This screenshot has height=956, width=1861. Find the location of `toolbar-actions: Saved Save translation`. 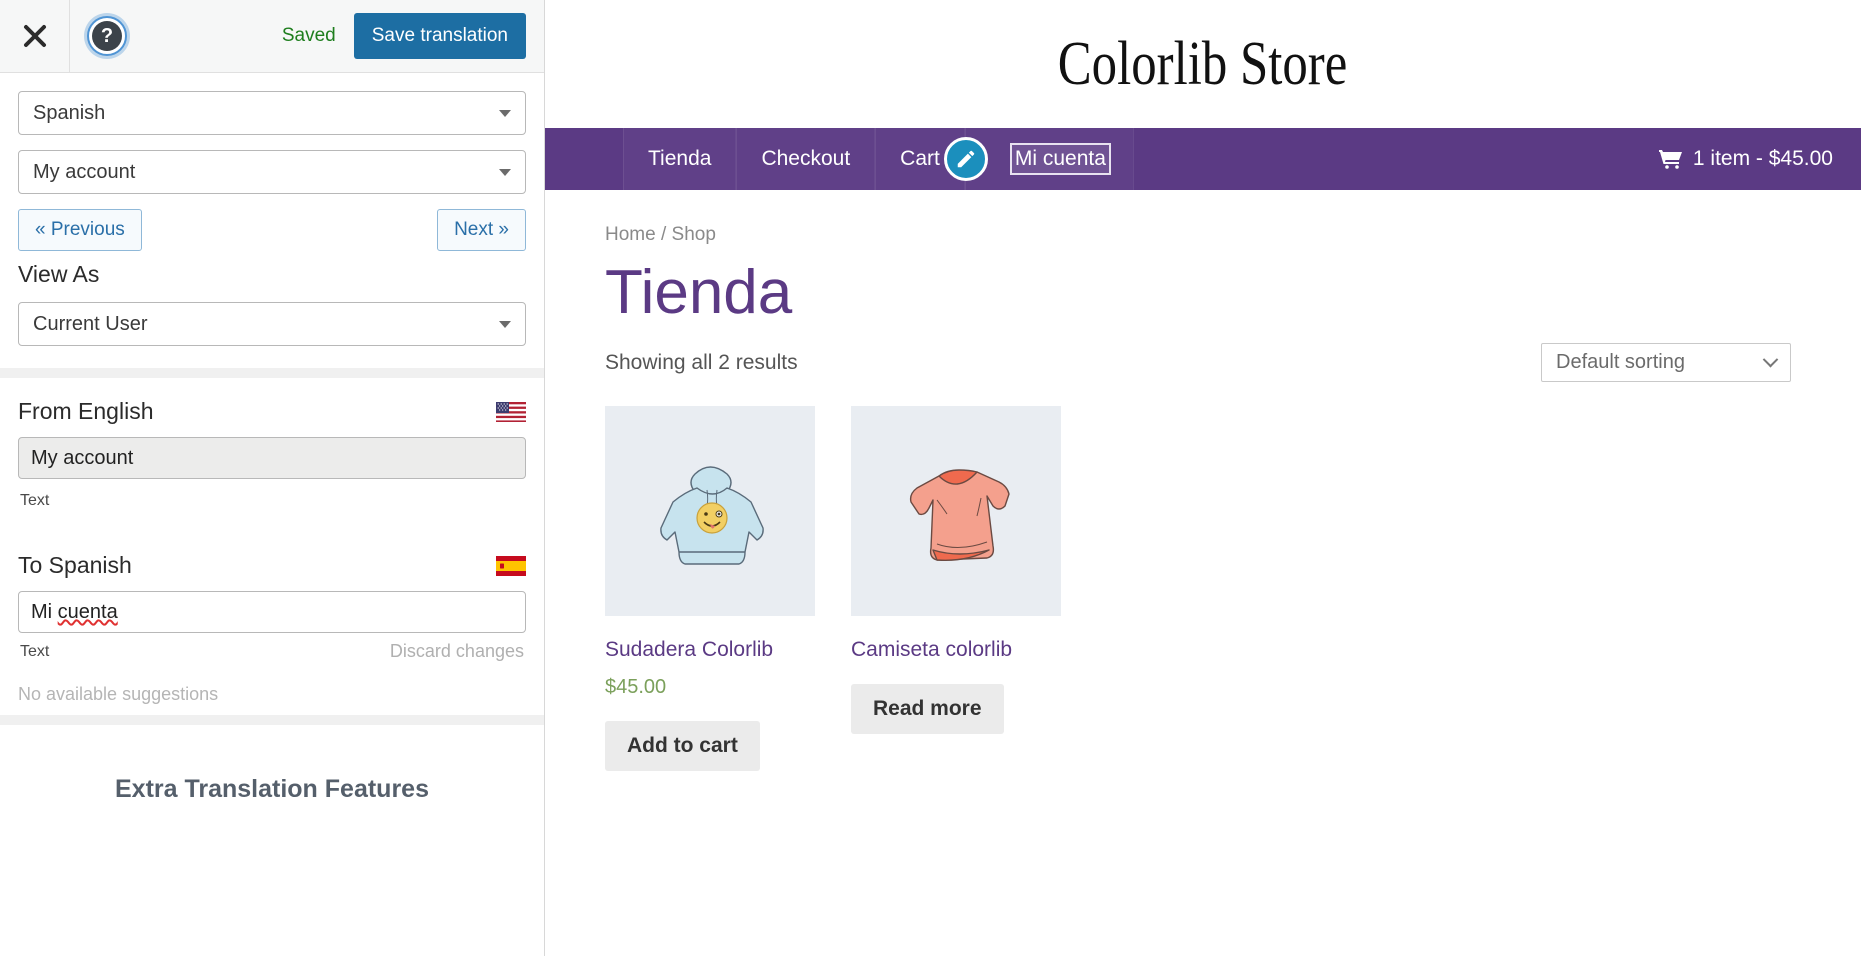

toolbar-actions: Saved Save translation is located at coordinates (413, 36).